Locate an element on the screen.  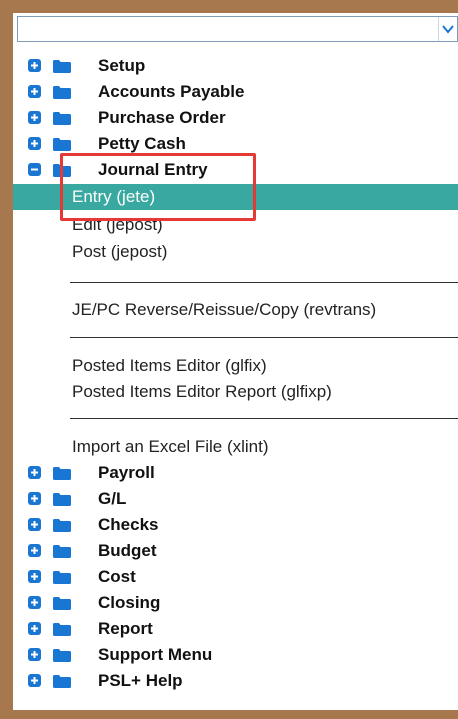
dropdown-toggle is located at coordinates (447, 29).